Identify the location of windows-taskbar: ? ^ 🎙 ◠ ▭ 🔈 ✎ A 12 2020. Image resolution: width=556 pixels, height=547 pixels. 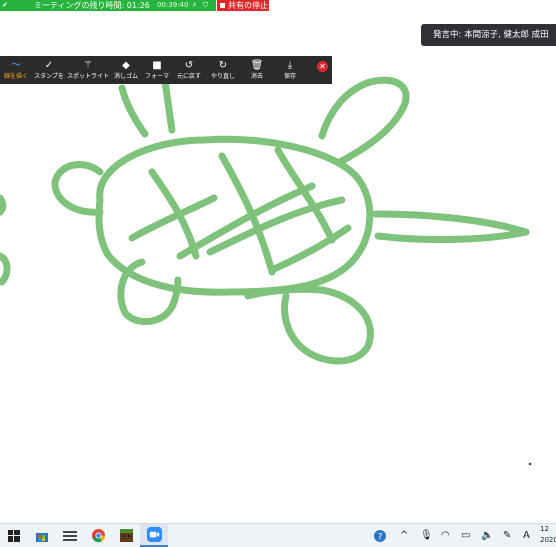
(278, 535).